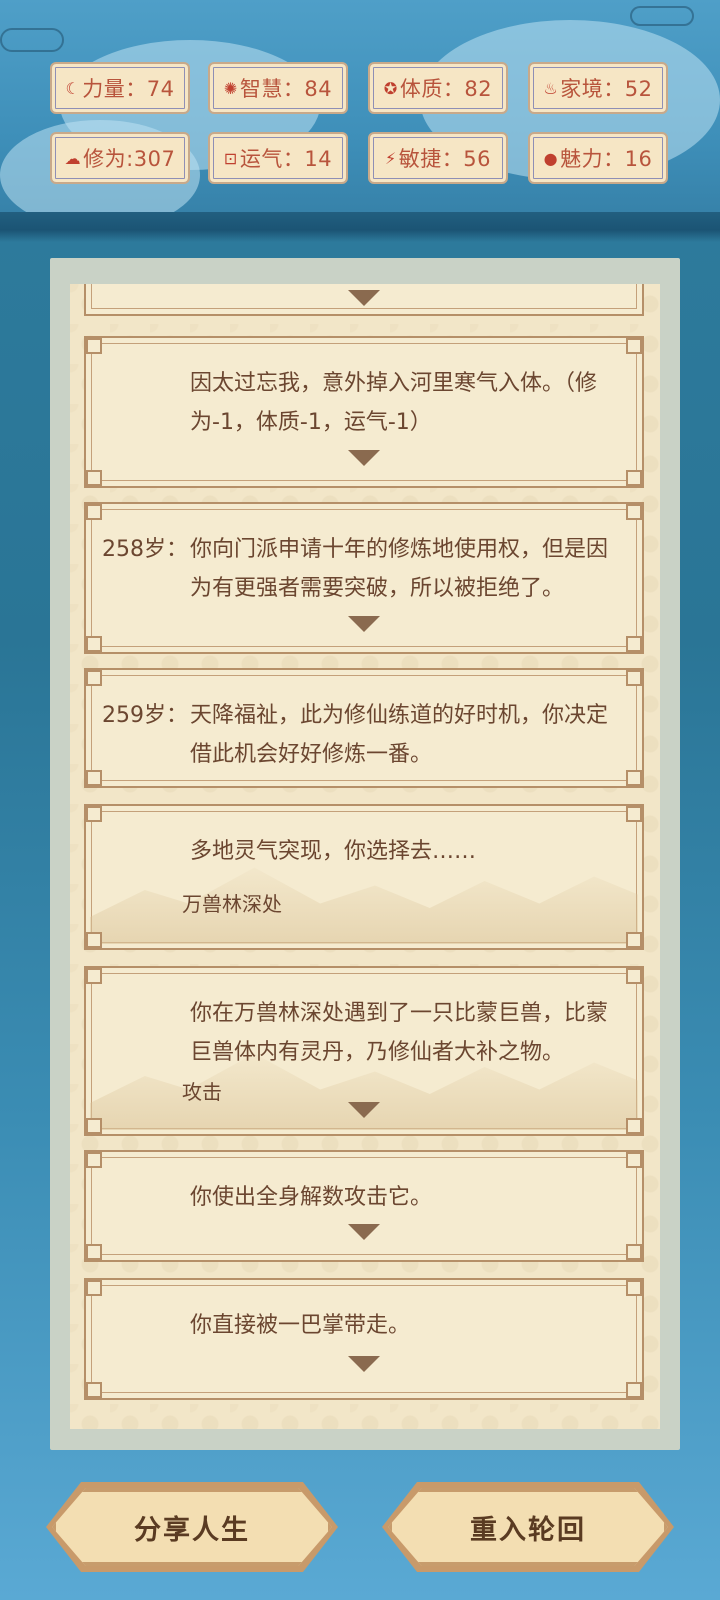  What do you see at coordinates (606, 159) in the screenshot?
I see `stat-charm-label: 魅力：16` at bounding box center [606, 159].